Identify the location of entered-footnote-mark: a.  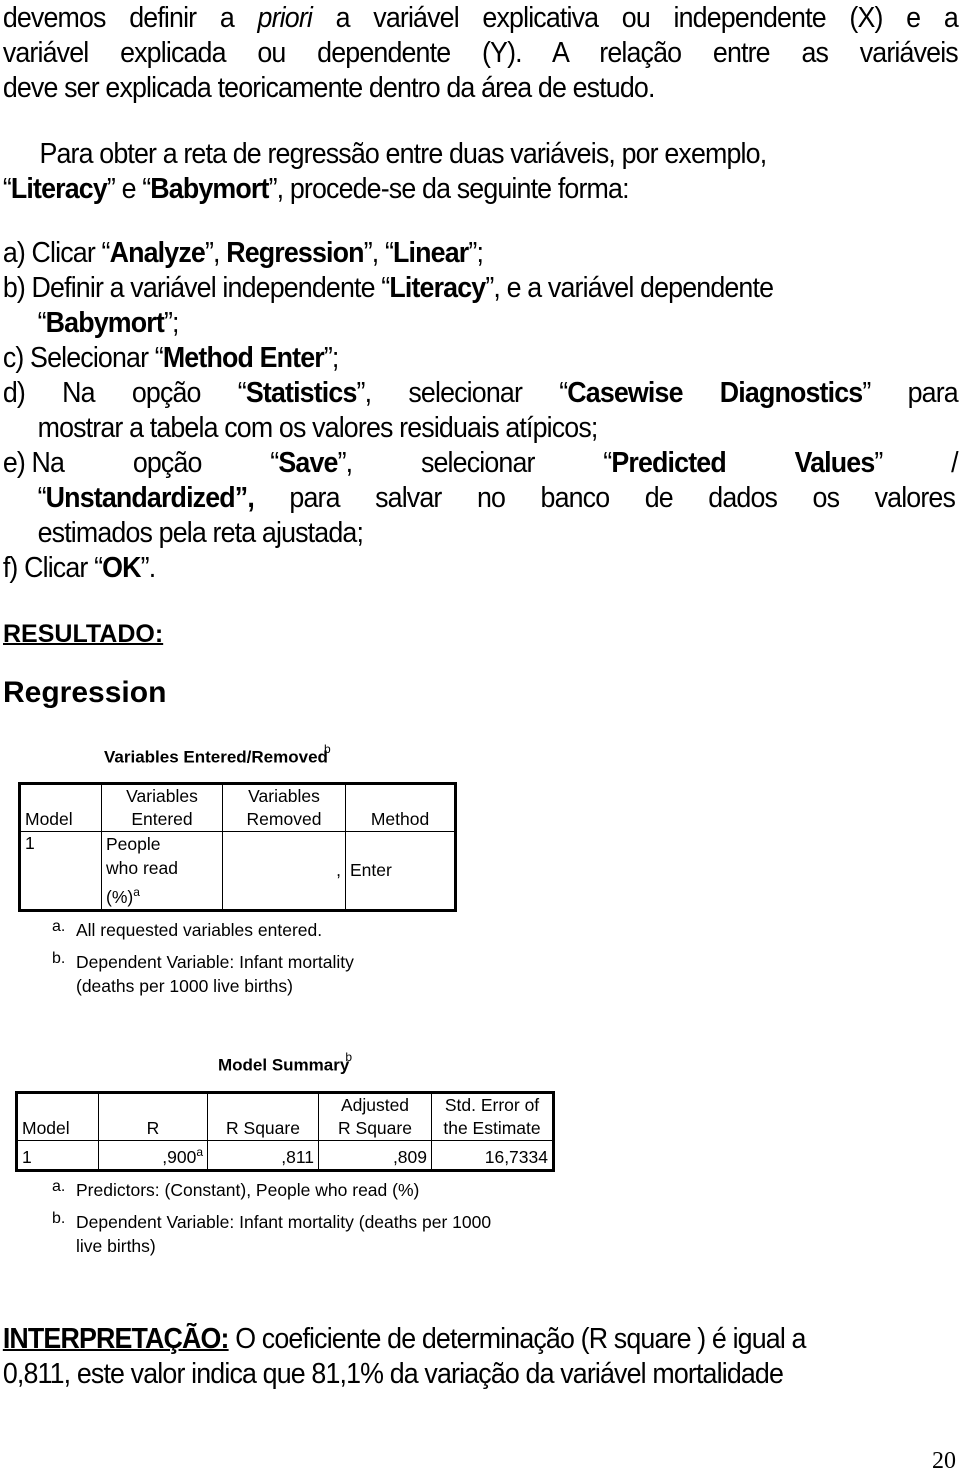
(136, 892).